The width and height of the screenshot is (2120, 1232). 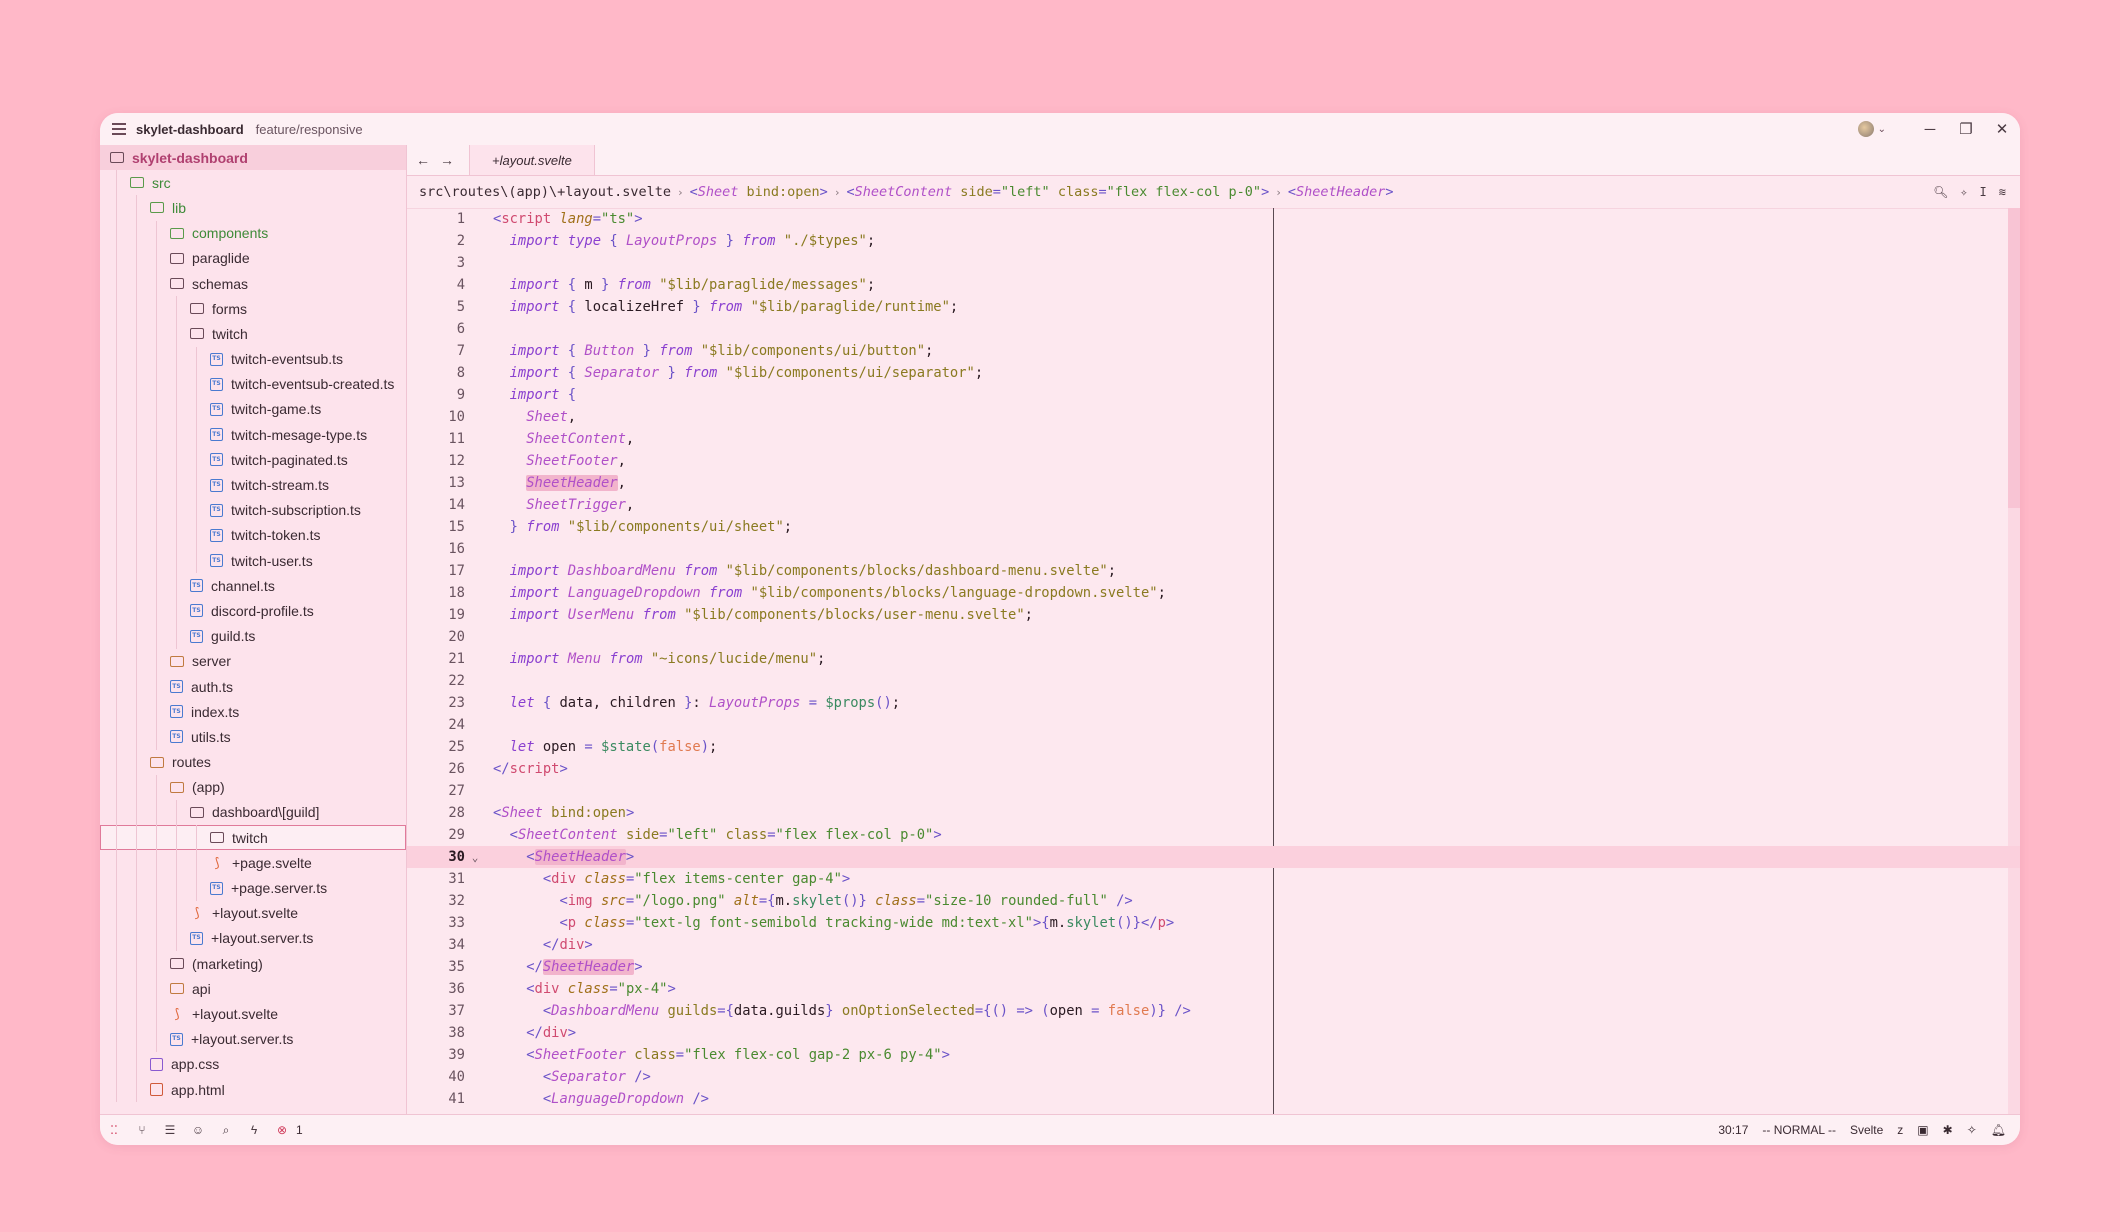 What do you see at coordinates (436, 637) in the screenshot?
I see `line-number: 20` at bounding box center [436, 637].